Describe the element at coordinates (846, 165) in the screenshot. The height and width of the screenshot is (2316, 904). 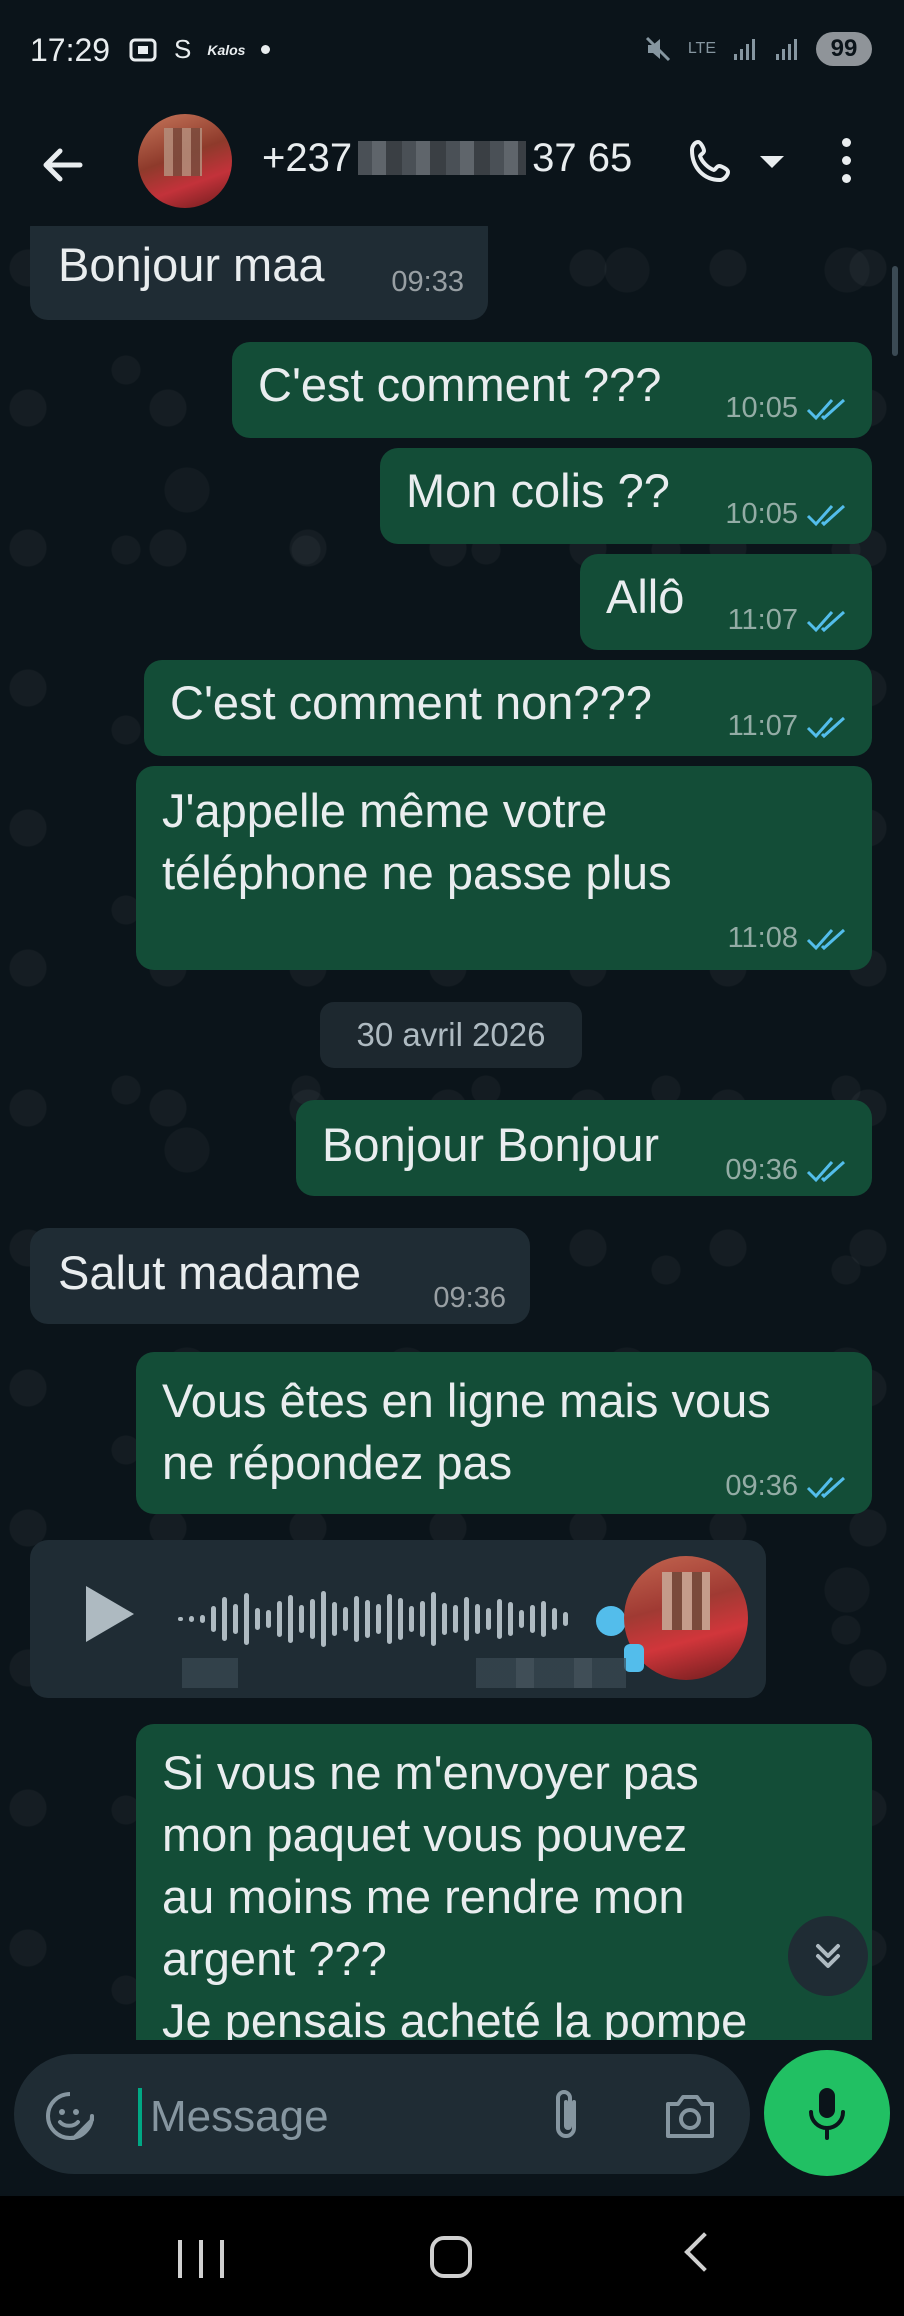
I see `more-vert-icon` at that location.